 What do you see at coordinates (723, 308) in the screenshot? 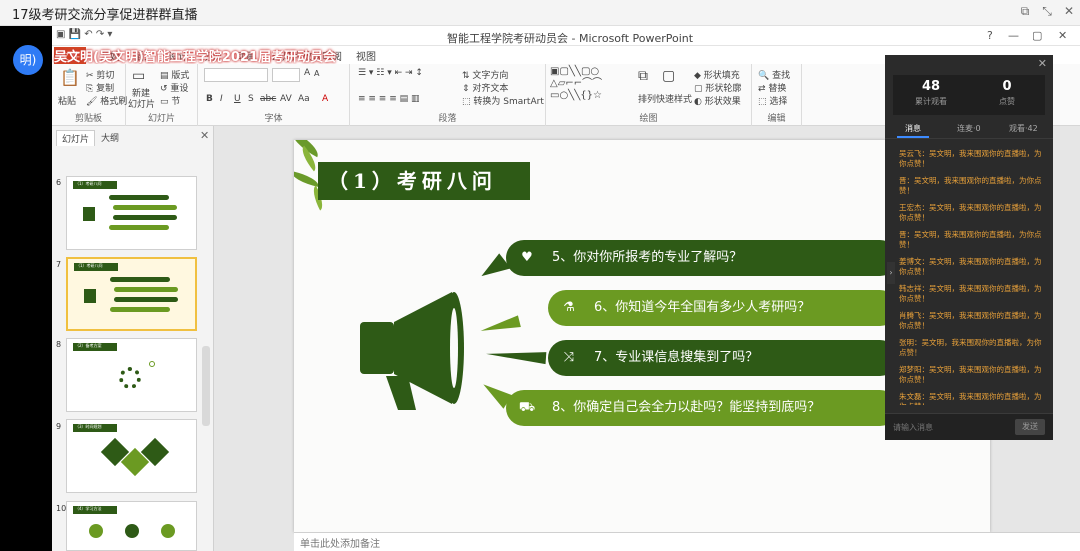
I see `question-6: ⚗ 6、你知道今年全国有多少人考研吗？` at bounding box center [723, 308].